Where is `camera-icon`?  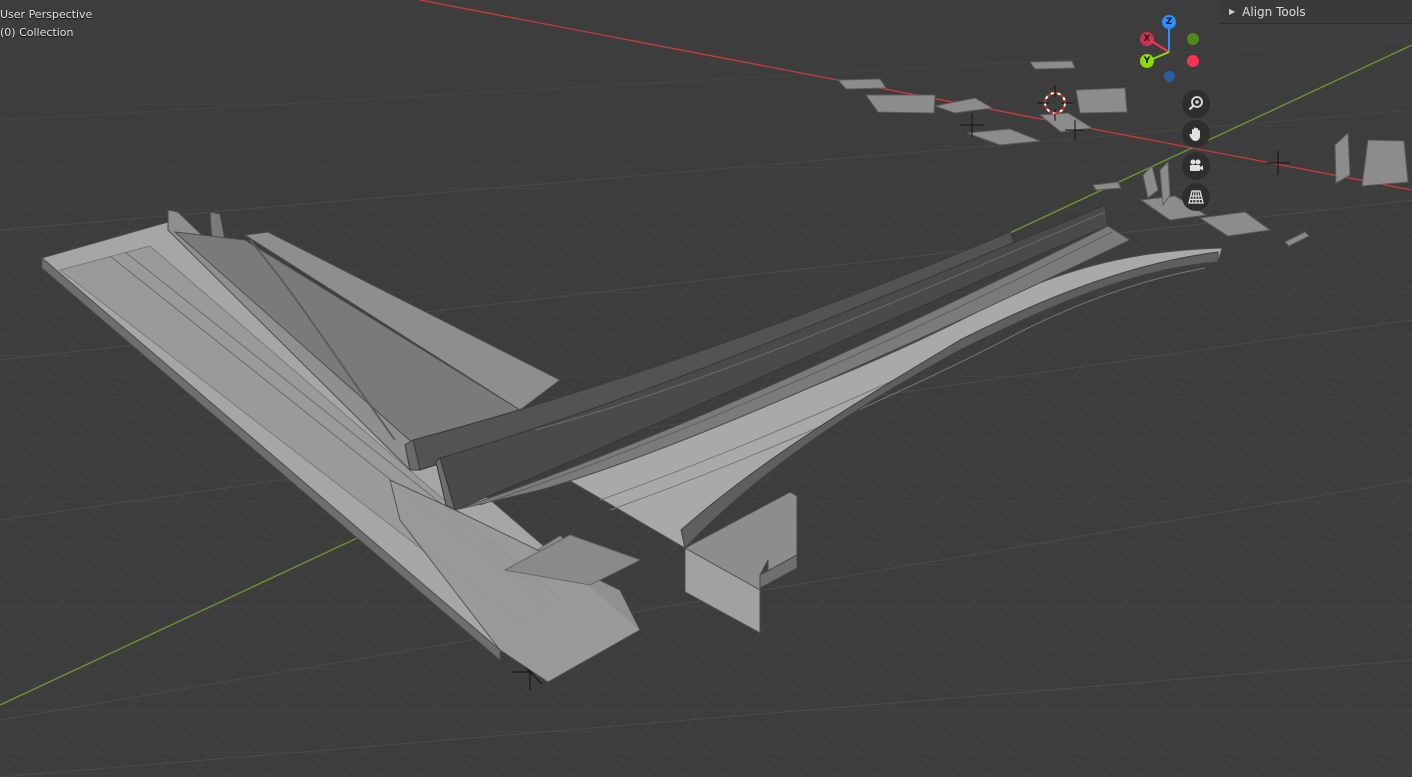 camera-icon is located at coordinates (1196, 165).